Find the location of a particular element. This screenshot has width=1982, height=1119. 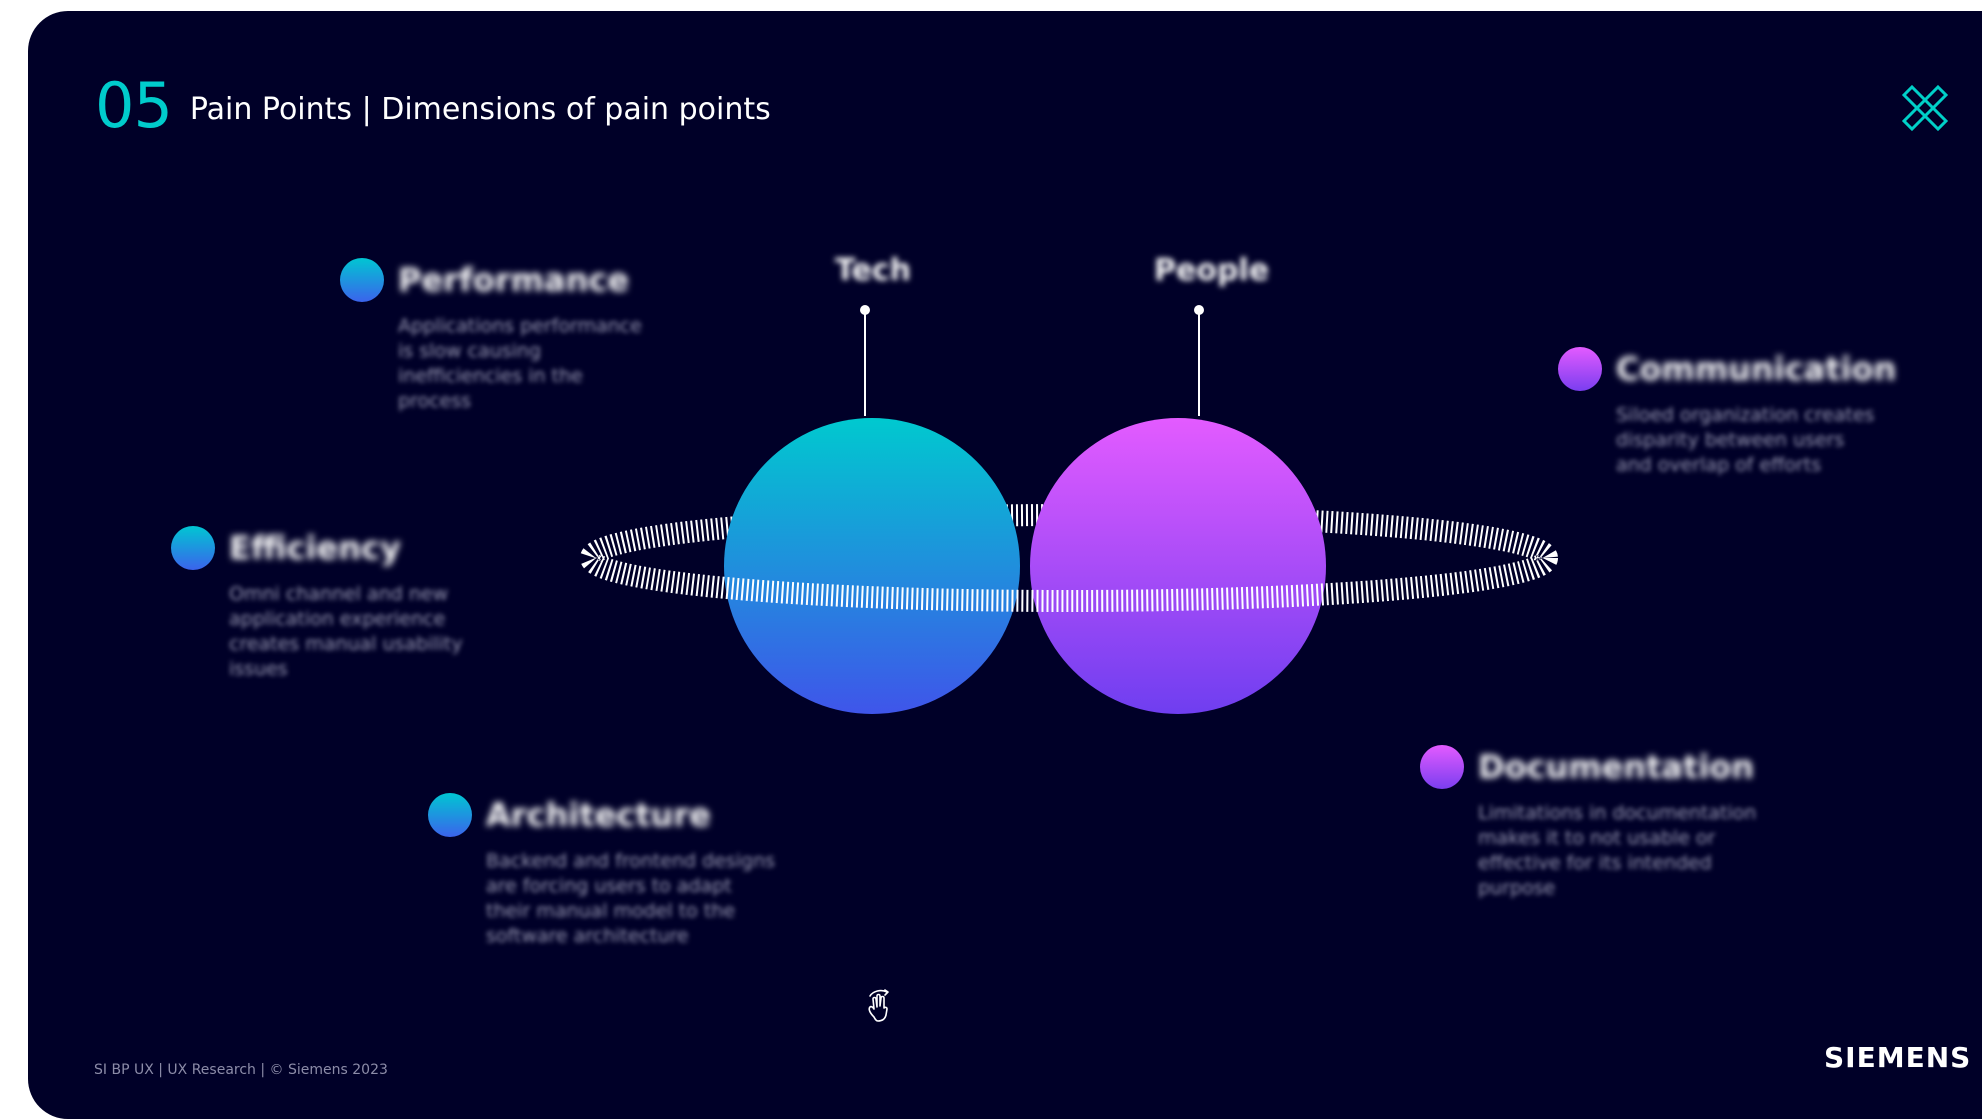

people-label: People is located at coordinates (1212, 270).